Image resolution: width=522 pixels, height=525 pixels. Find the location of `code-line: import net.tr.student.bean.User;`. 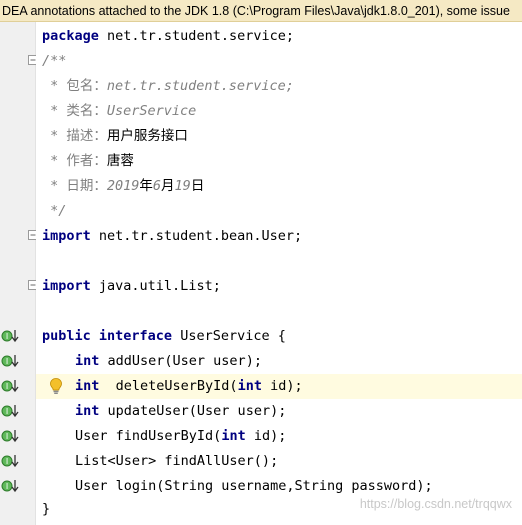

code-line: import net.tr.student.bean.User; is located at coordinates (279, 236).